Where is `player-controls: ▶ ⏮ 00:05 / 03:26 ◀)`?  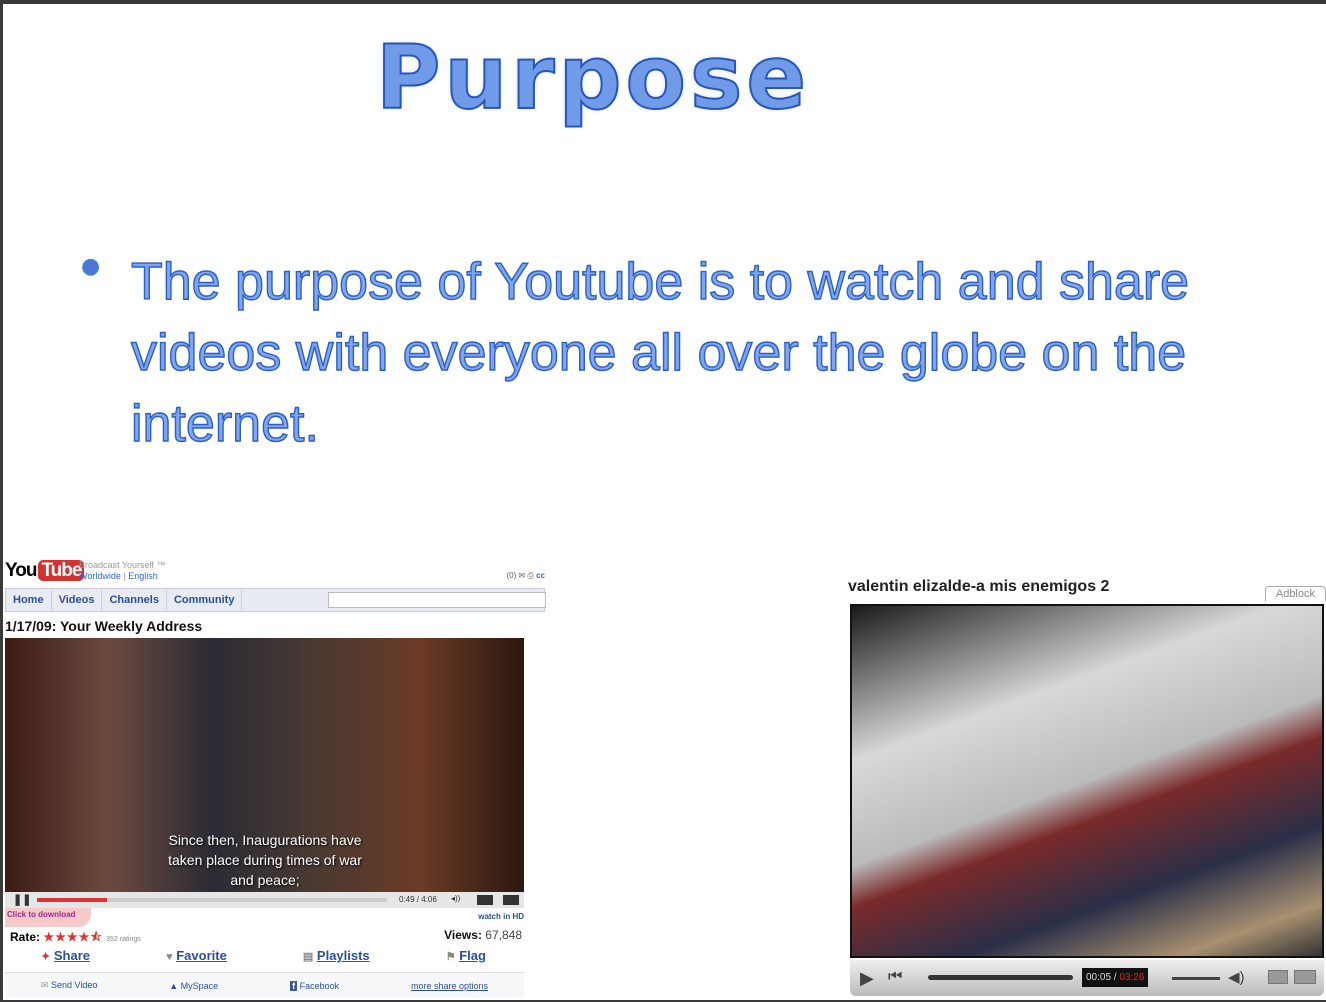
player-controls: ▶ ⏮ 00:05 / 03:26 ◀) is located at coordinates (1087, 978).